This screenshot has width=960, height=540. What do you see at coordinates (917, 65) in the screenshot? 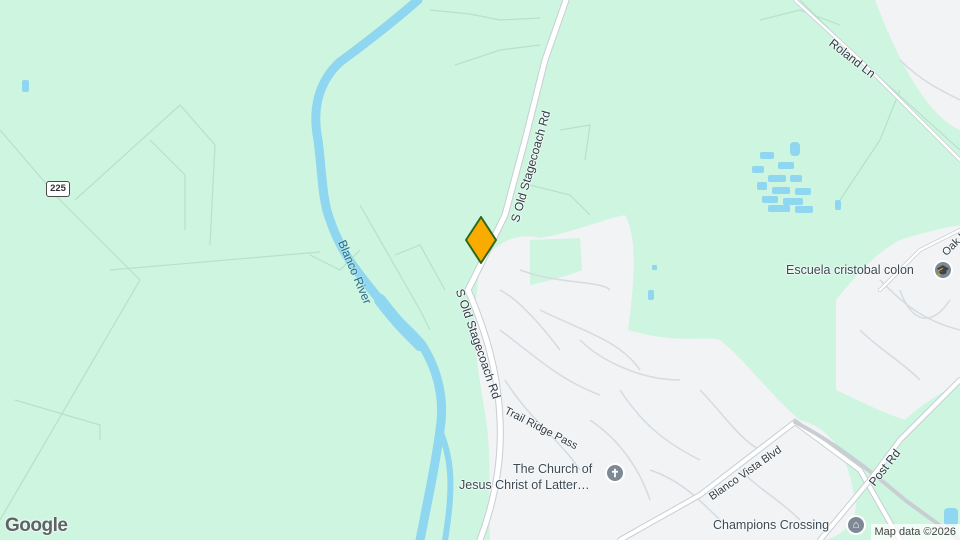
I see `urban-area-northeast` at bounding box center [917, 65].